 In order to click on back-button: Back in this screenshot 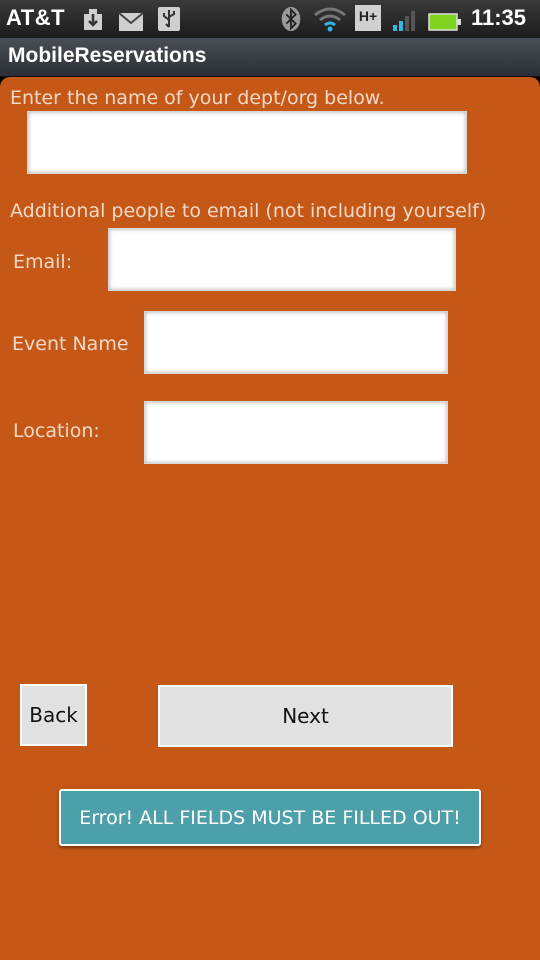, I will do `click(53, 715)`.